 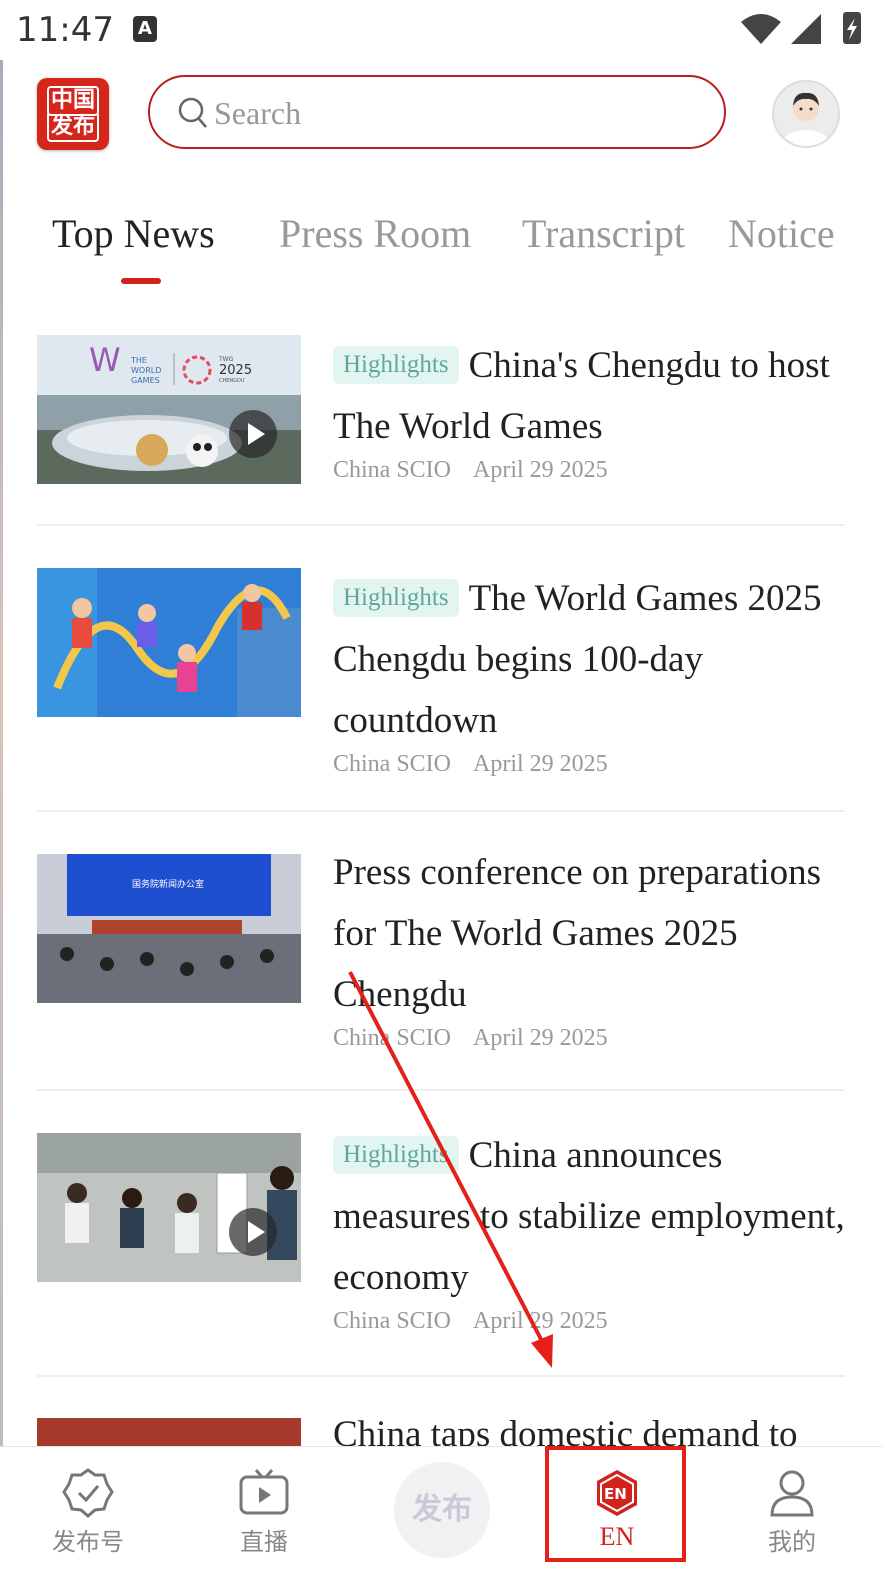 What do you see at coordinates (72, 128) in the screenshot?
I see `logo-text-bottom: 发布` at bounding box center [72, 128].